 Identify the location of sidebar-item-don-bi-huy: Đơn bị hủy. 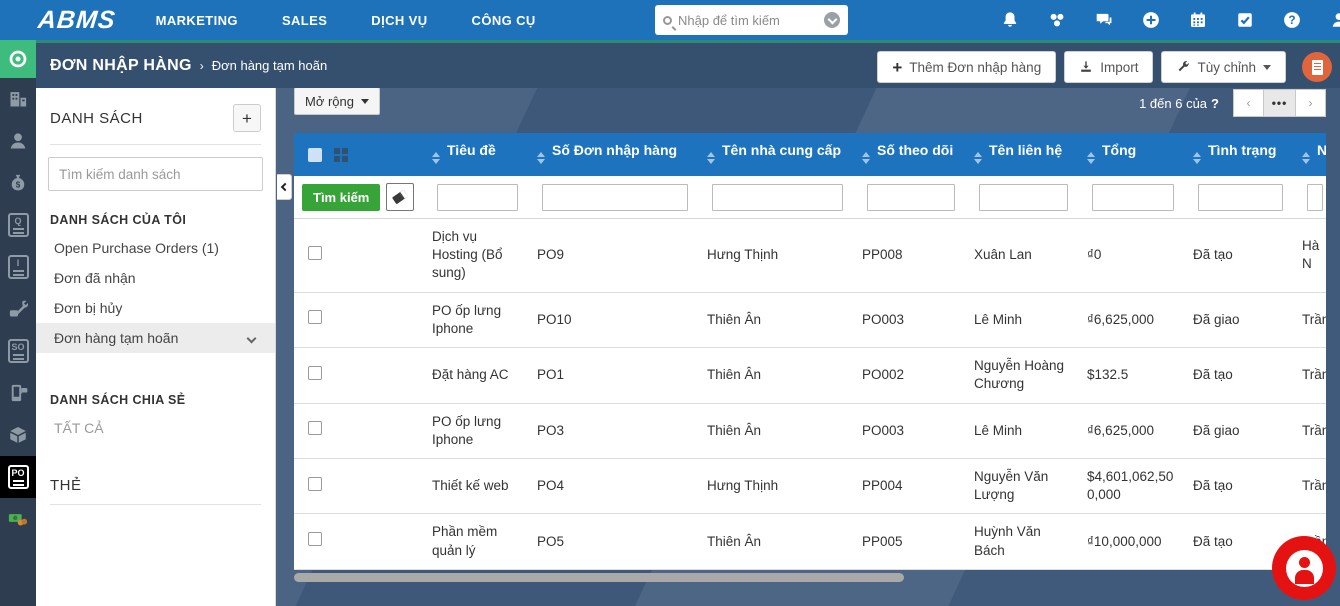
(155, 308).